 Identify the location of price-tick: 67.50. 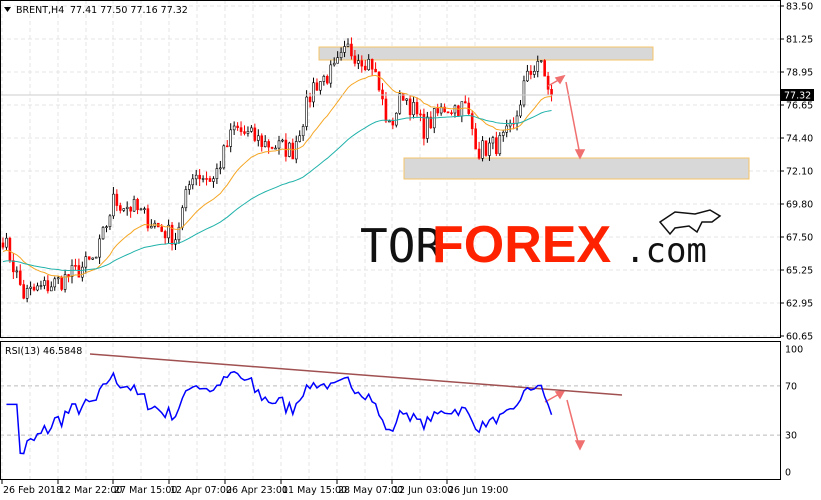
(799, 238).